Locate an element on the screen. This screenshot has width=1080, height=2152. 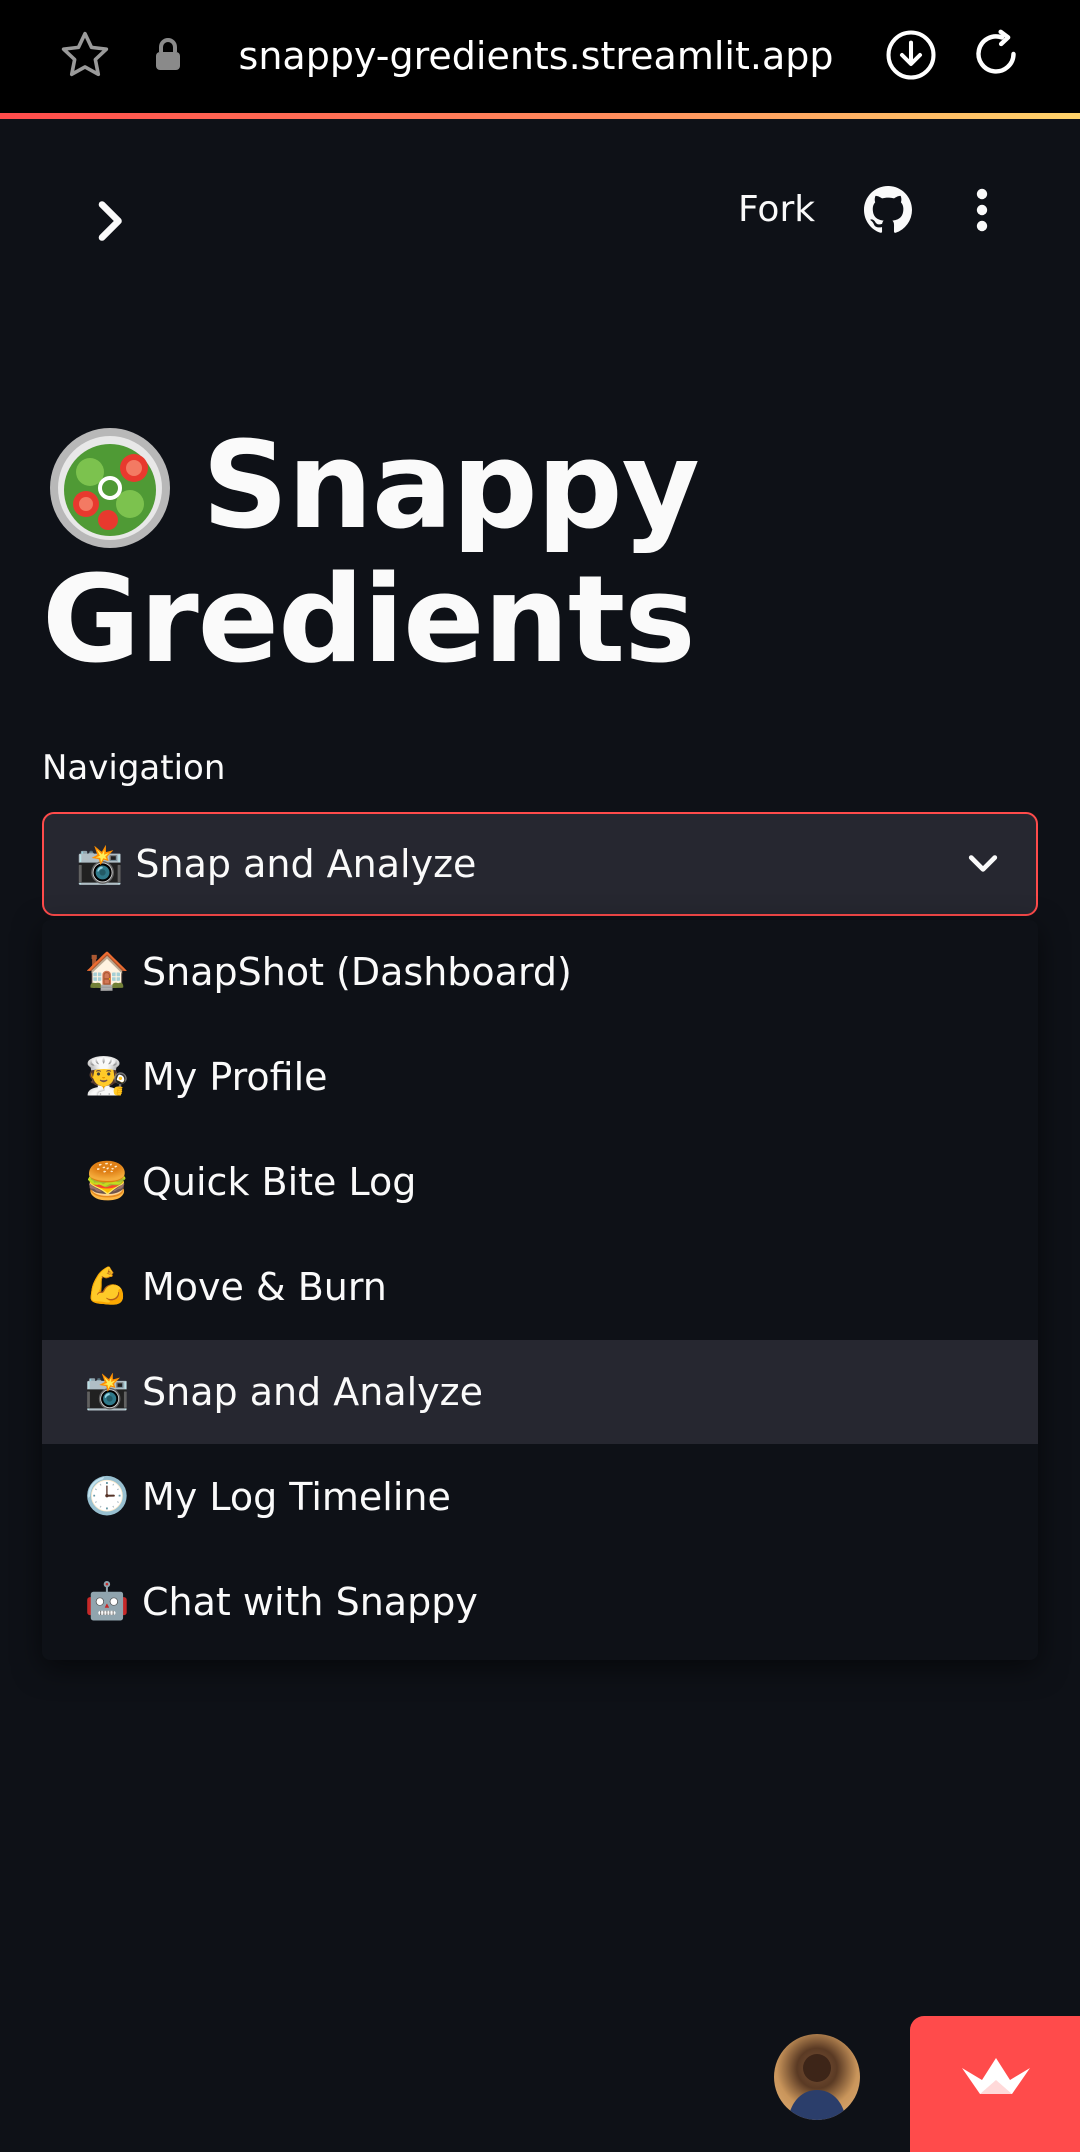
navigation-selected-value: 📸 Snap and Analyze is located at coordinates (276, 864).